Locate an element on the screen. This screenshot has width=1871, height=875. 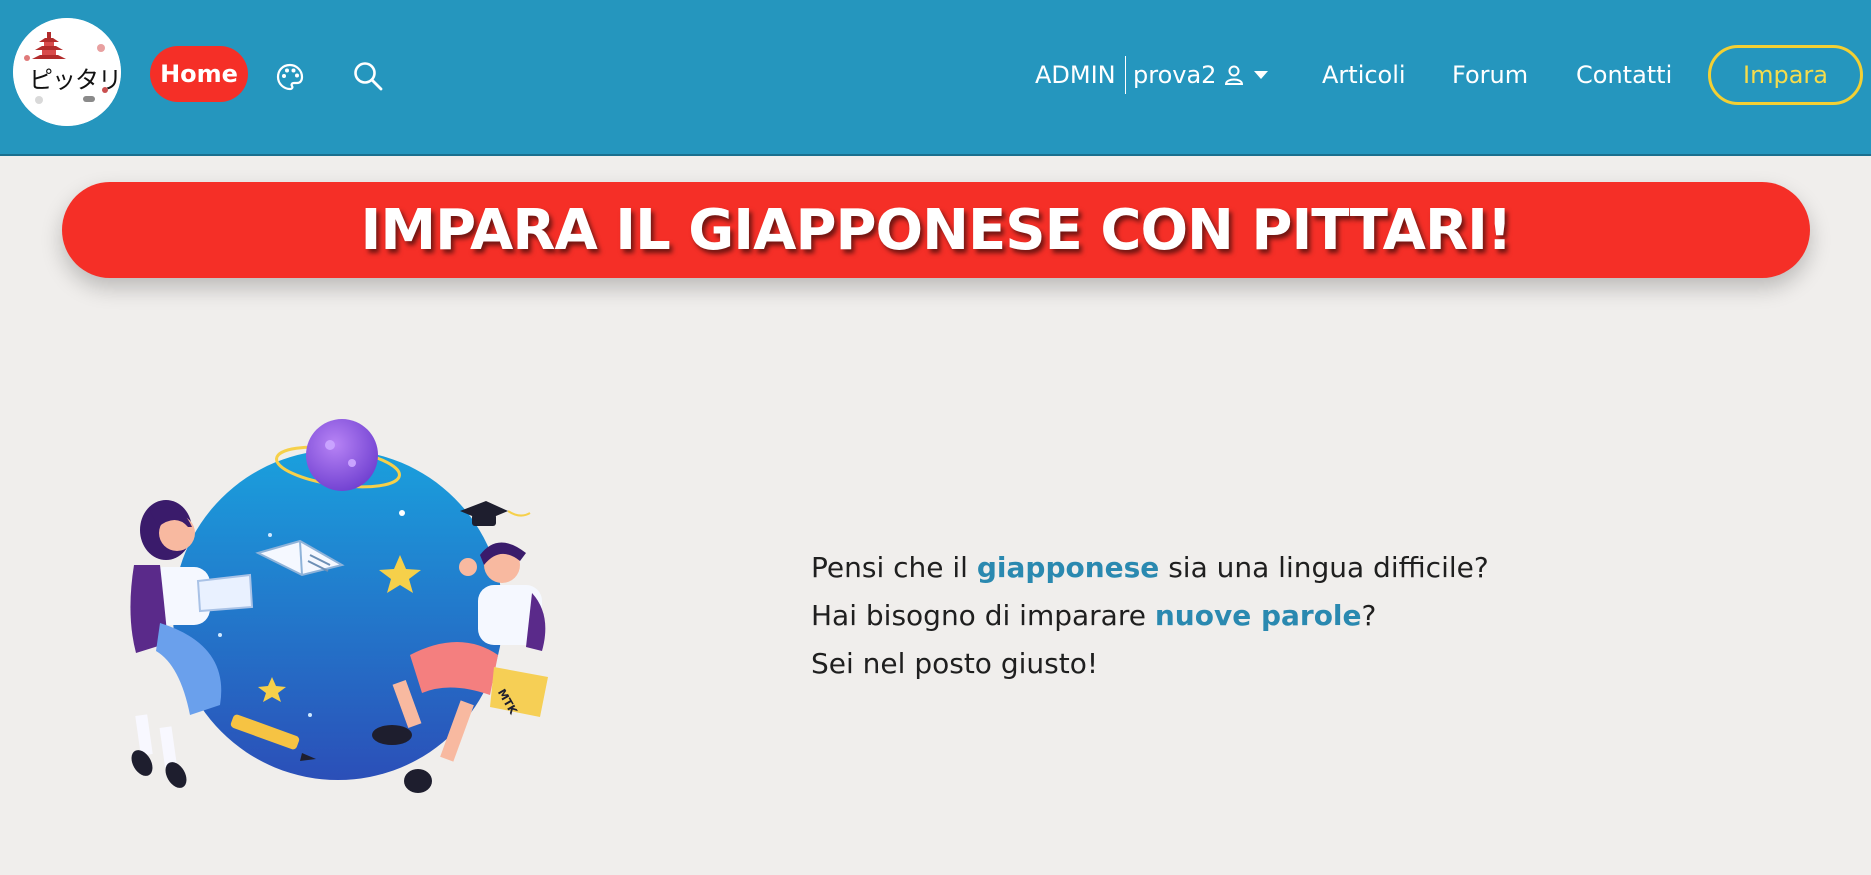
search-icon is located at coordinates (368, 76).